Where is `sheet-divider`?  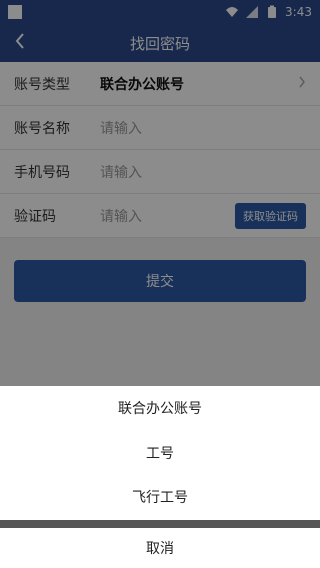 sheet-divider is located at coordinates (160, 524).